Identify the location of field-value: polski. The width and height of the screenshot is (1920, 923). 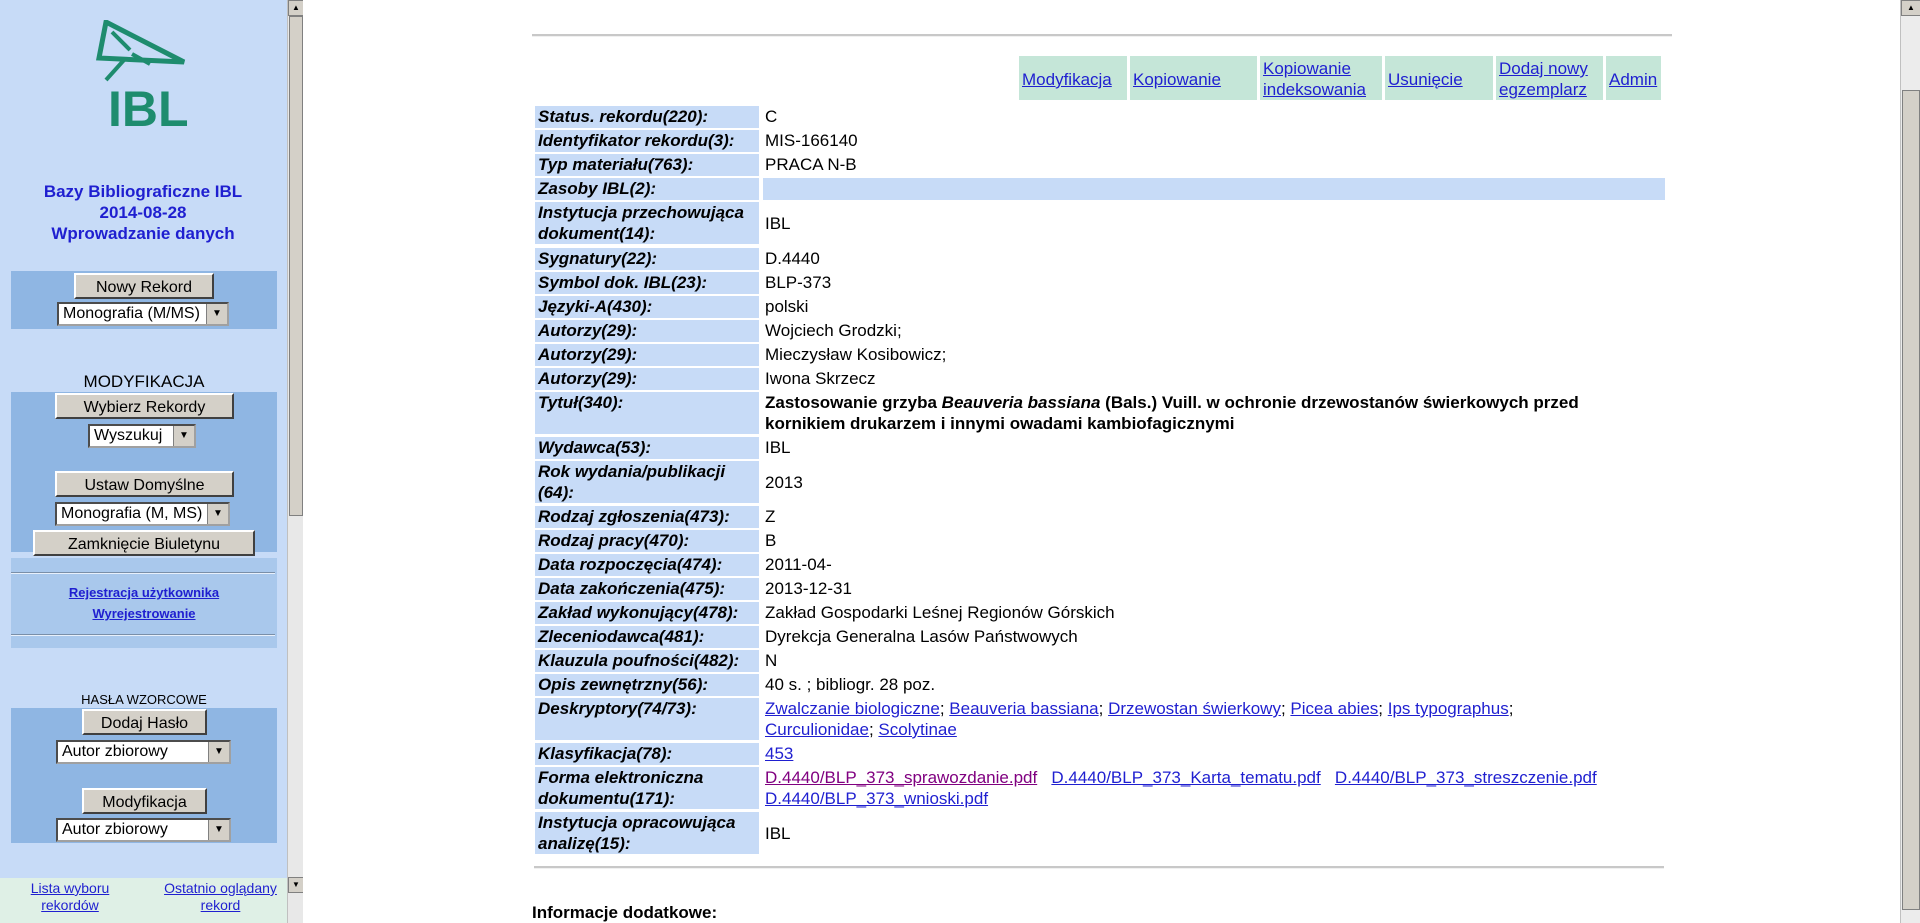
(787, 306).